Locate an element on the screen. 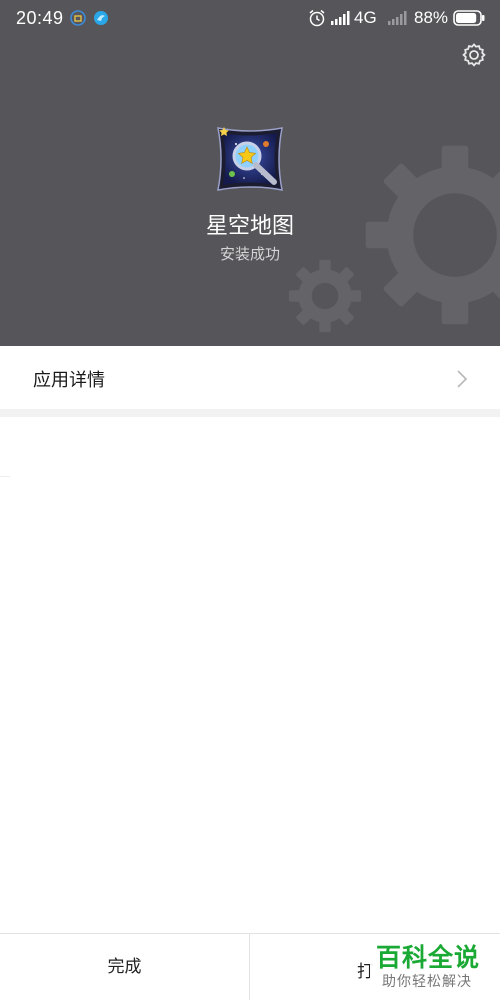 Image resolution: width=500 pixels, height=1000 pixels. watermark: 百科全说 助你轻松解决 is located at coordinates (431, 967).